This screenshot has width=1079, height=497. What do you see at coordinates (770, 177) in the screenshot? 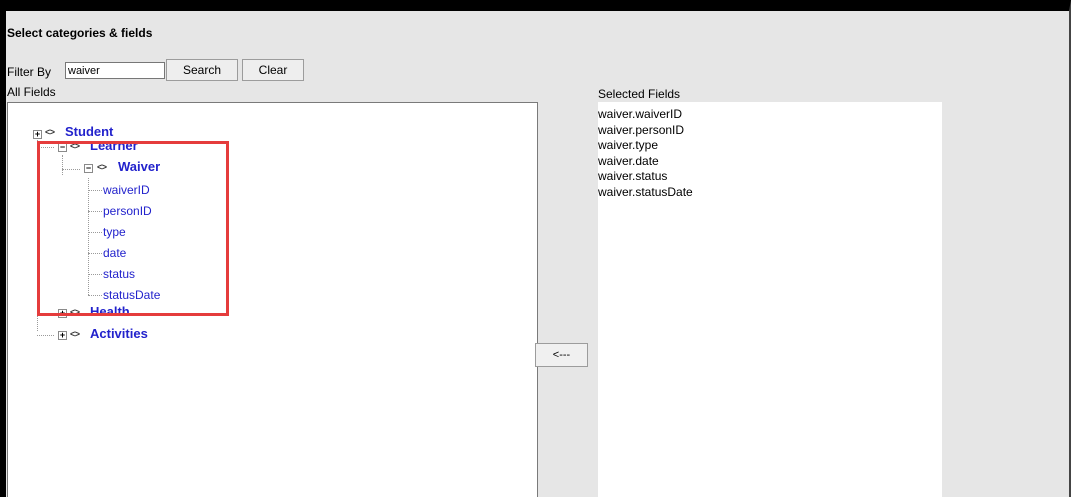
I see `selected-field-item: waiver.status` at bounding box center [770, 177].